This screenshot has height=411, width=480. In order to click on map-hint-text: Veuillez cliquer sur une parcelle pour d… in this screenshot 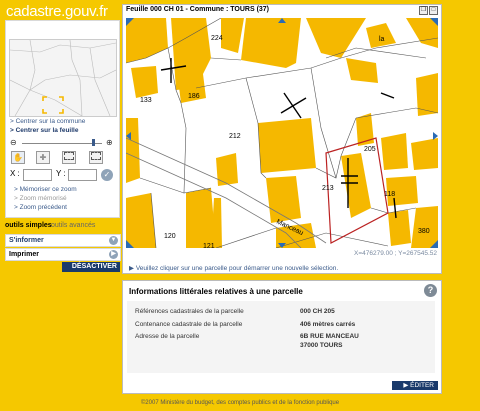, I will do `click(237, 268)`.